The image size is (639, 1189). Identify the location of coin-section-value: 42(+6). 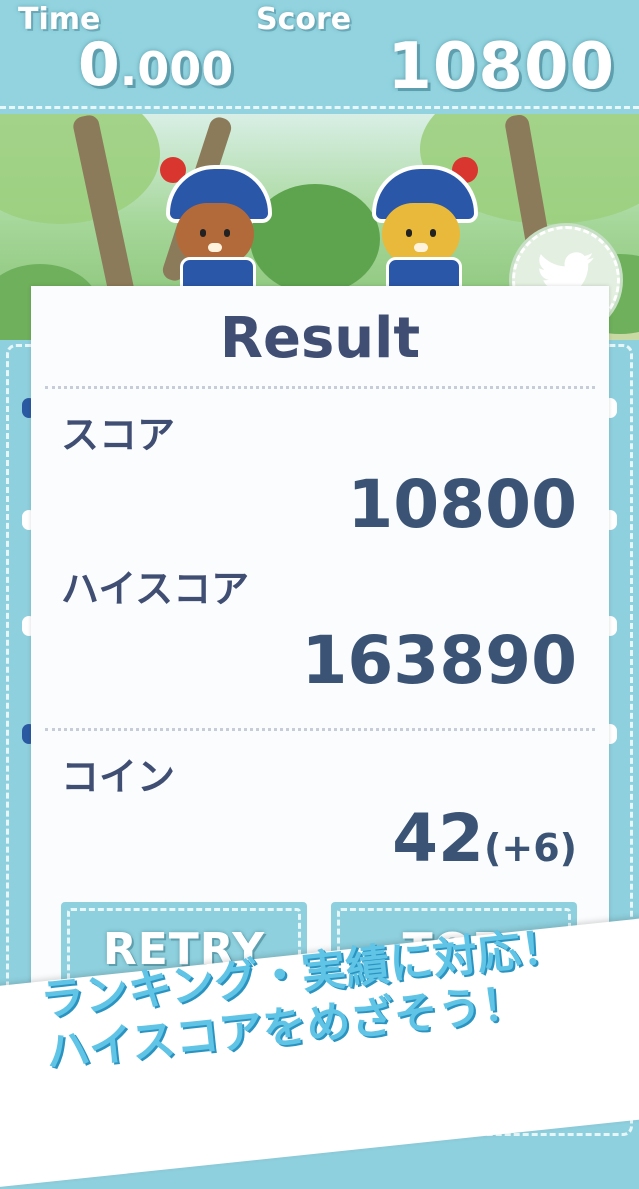
(484, 838).